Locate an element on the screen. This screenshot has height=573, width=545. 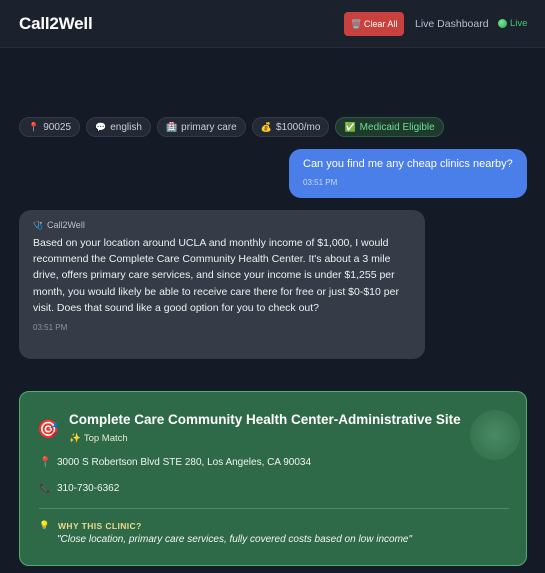
trash-icon: 🗑️ is located at coordinates (356, 23).